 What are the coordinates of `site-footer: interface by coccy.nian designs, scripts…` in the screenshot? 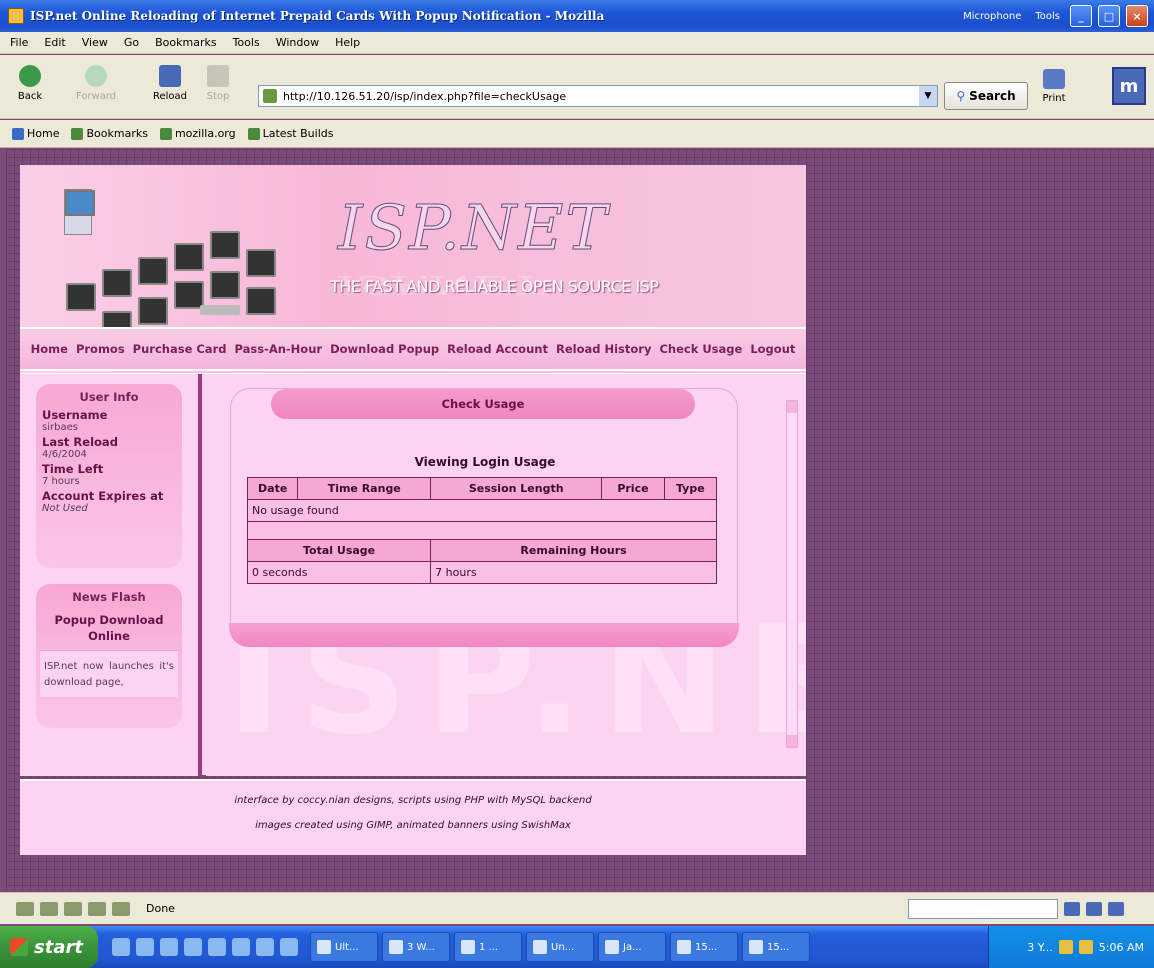 It's located at (413, 817).